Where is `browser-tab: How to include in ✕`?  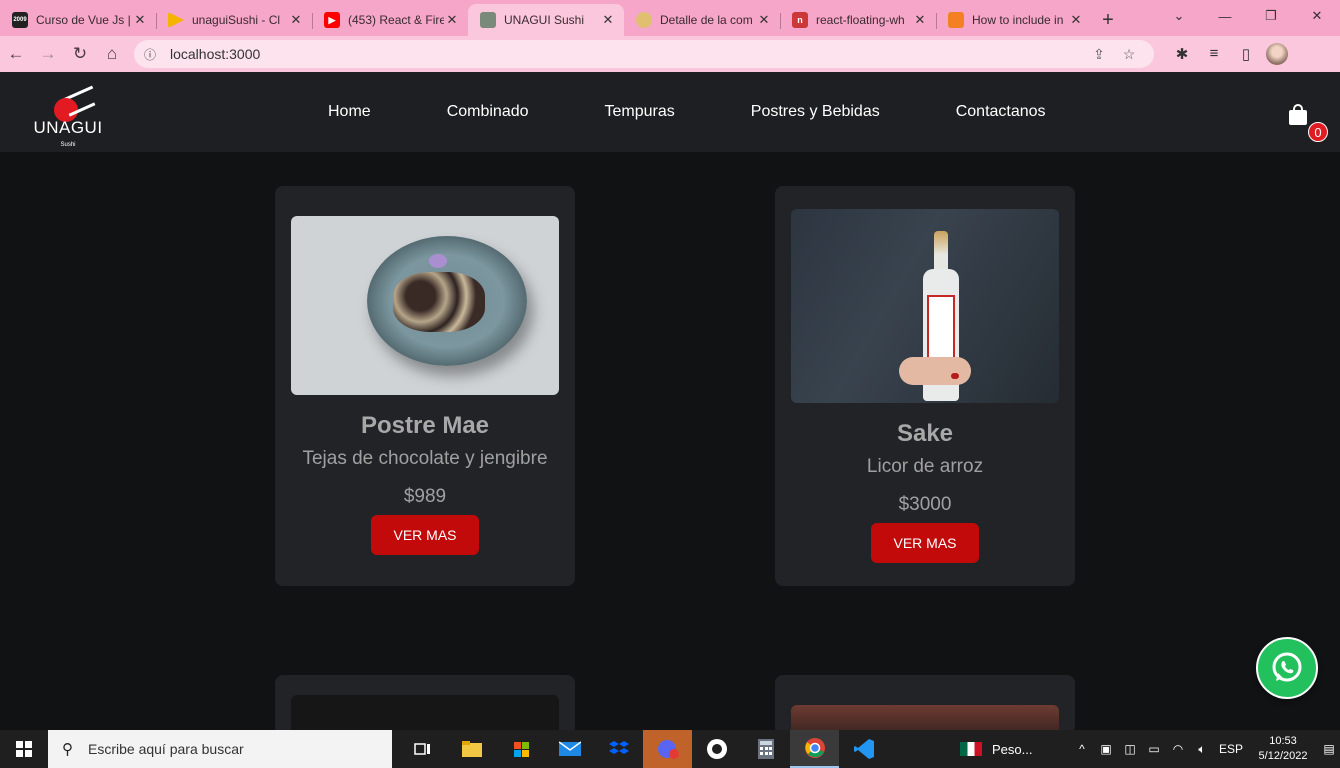 browser-tab: How to include in ✕ is located at coordinates (1014, 20).